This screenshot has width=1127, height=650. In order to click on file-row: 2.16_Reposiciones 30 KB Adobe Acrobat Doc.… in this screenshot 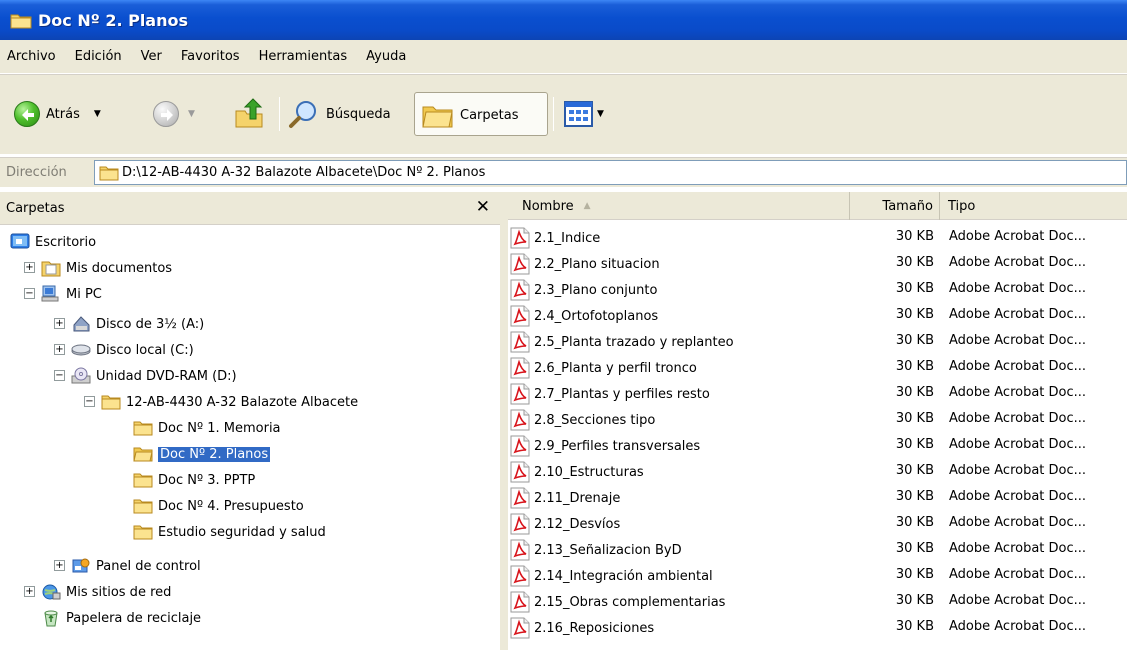, I will do `click(817, 627)`.